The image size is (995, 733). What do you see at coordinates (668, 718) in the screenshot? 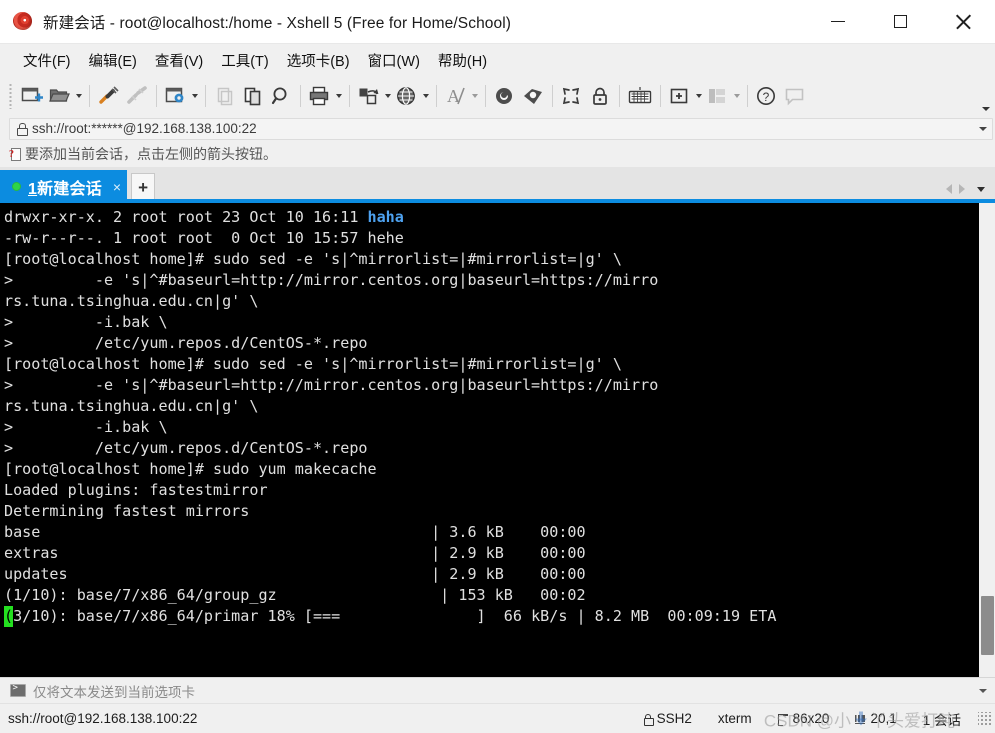
I see `status-protocol: SSH2` at bounding box center [668, 718].